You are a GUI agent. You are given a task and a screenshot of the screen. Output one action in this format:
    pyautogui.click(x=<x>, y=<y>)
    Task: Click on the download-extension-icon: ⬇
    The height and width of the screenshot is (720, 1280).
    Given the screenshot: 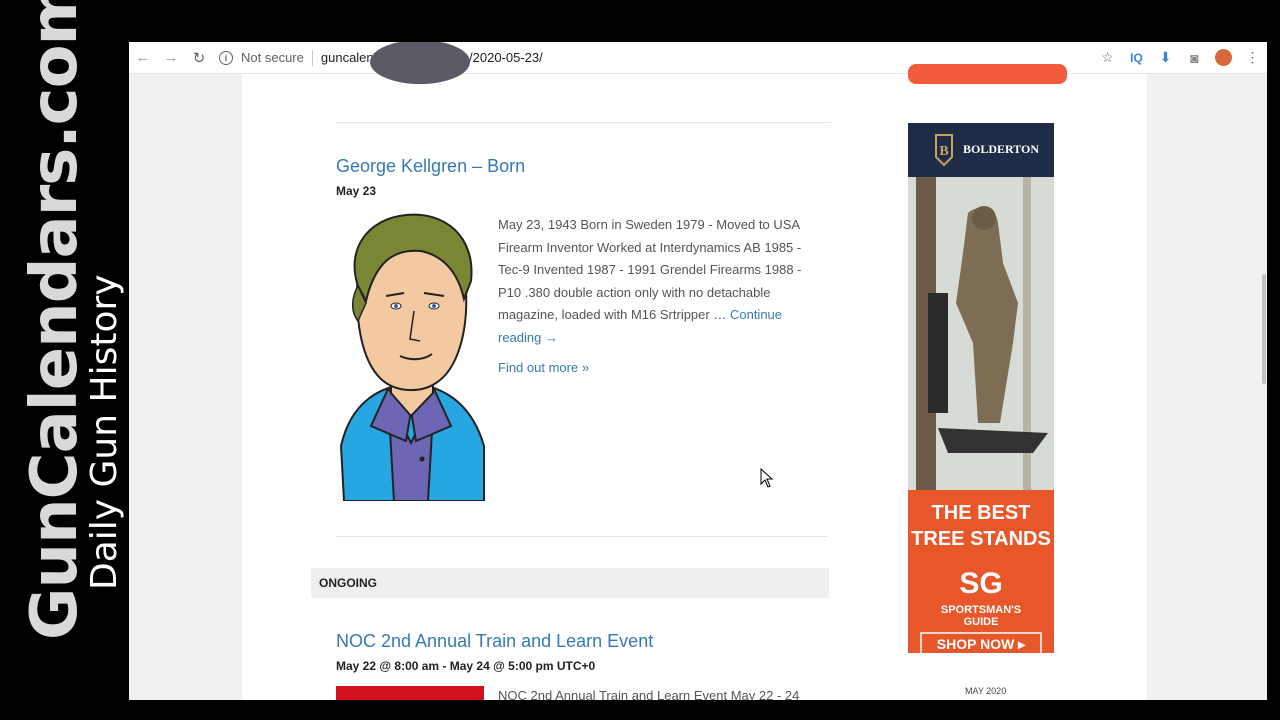 What is the action you would take?
    pyautogui.click(x=1165, y=57)
    